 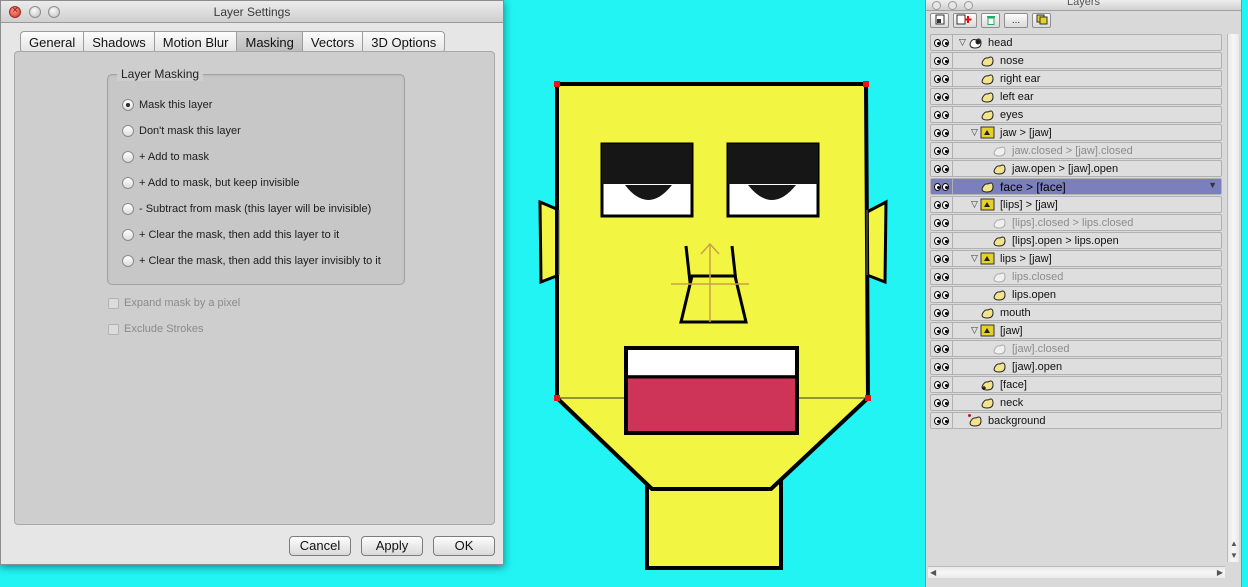 What do you see at coordinates (211, 183) in the screenshot?
I see `radio-add-to-mask-invisible: + Add to mask, but keep invisible` at bounding box center [211, 183].